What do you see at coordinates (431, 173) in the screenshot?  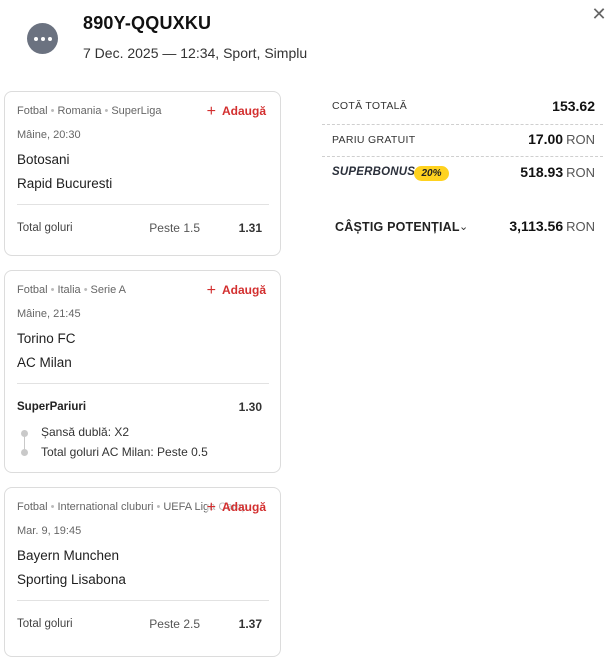 I see `superbonus-badge: 20%` at bounding box center [431, 173].